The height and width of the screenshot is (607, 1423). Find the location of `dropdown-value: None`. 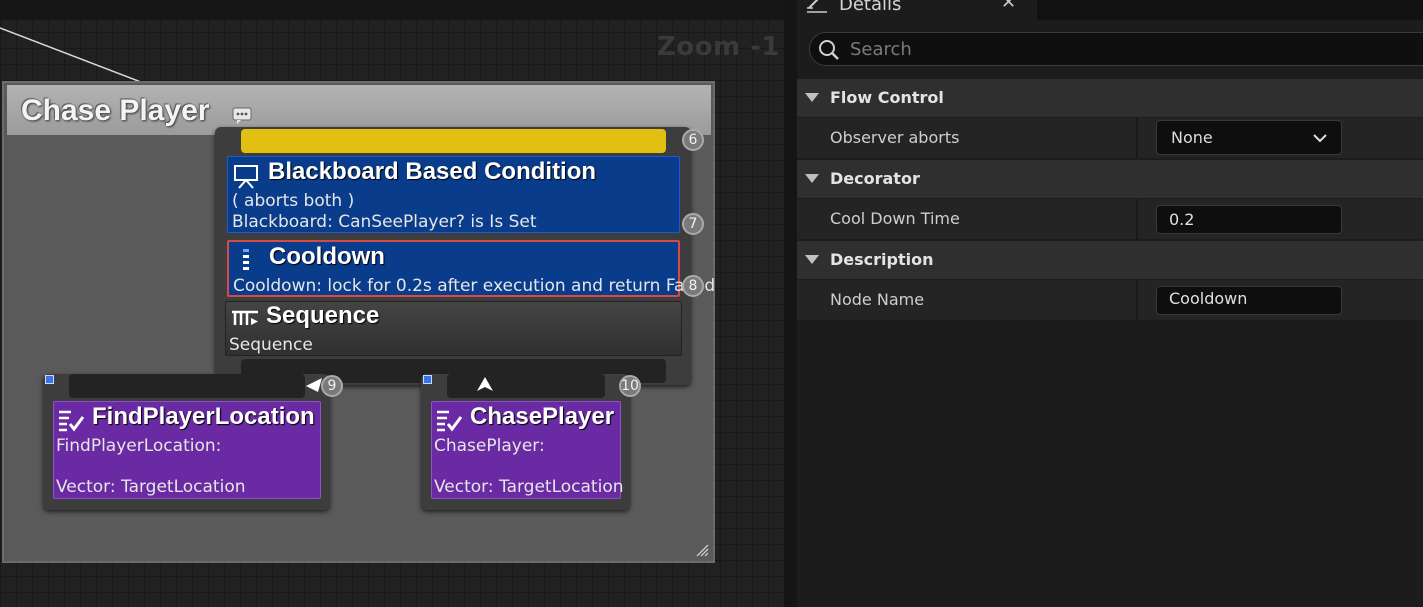

dropdown-value: None is located at coordinates (1192, 137).